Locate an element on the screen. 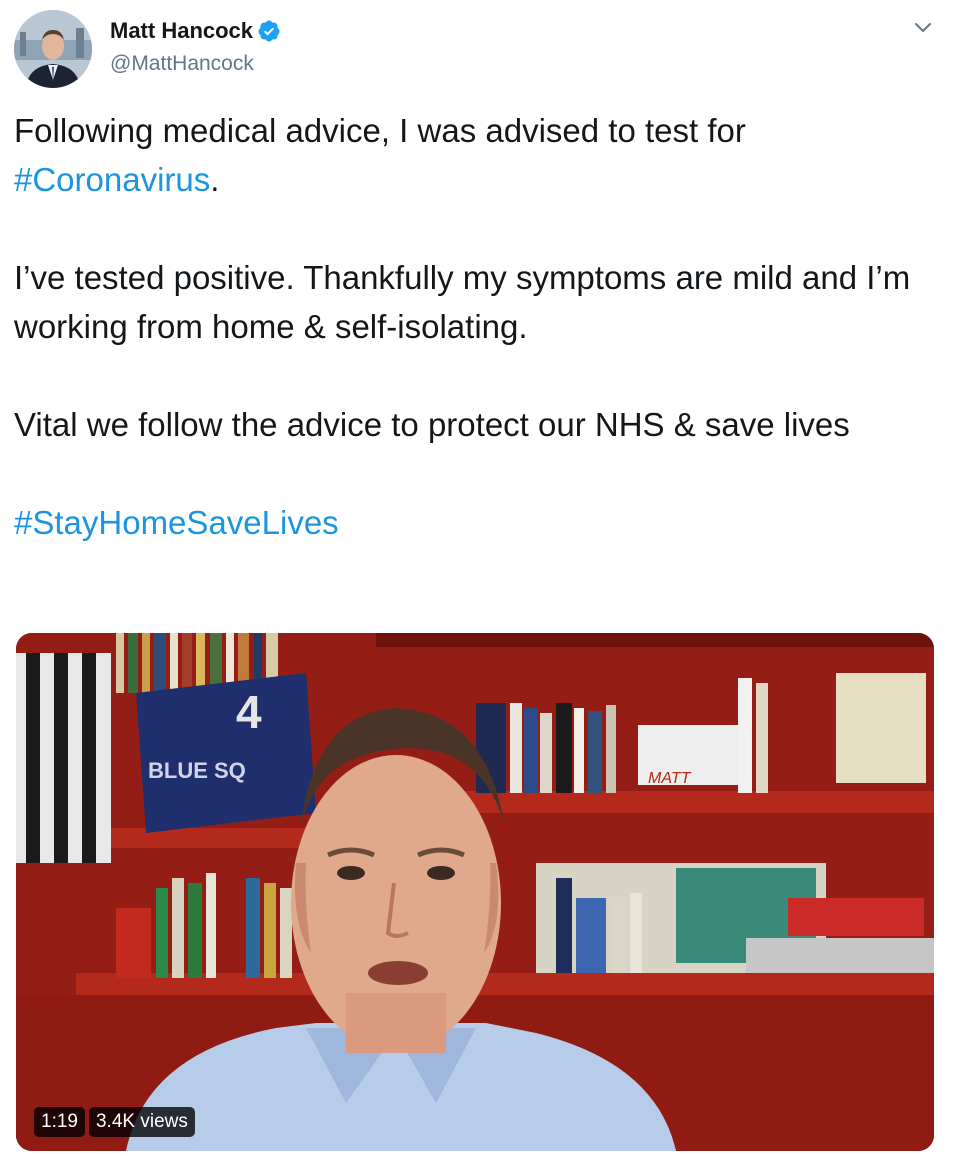  display-name: Matt Hancock is located at coordinates (181, 31).